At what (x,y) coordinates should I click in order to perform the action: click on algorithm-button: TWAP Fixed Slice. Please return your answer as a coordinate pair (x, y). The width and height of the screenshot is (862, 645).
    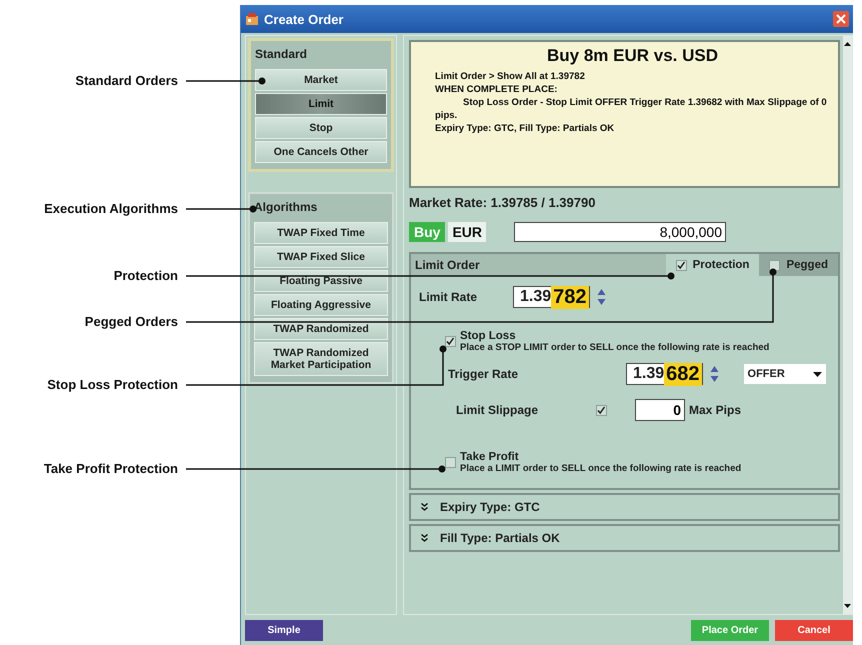
    Looking at the image, I should click on (321, 257).